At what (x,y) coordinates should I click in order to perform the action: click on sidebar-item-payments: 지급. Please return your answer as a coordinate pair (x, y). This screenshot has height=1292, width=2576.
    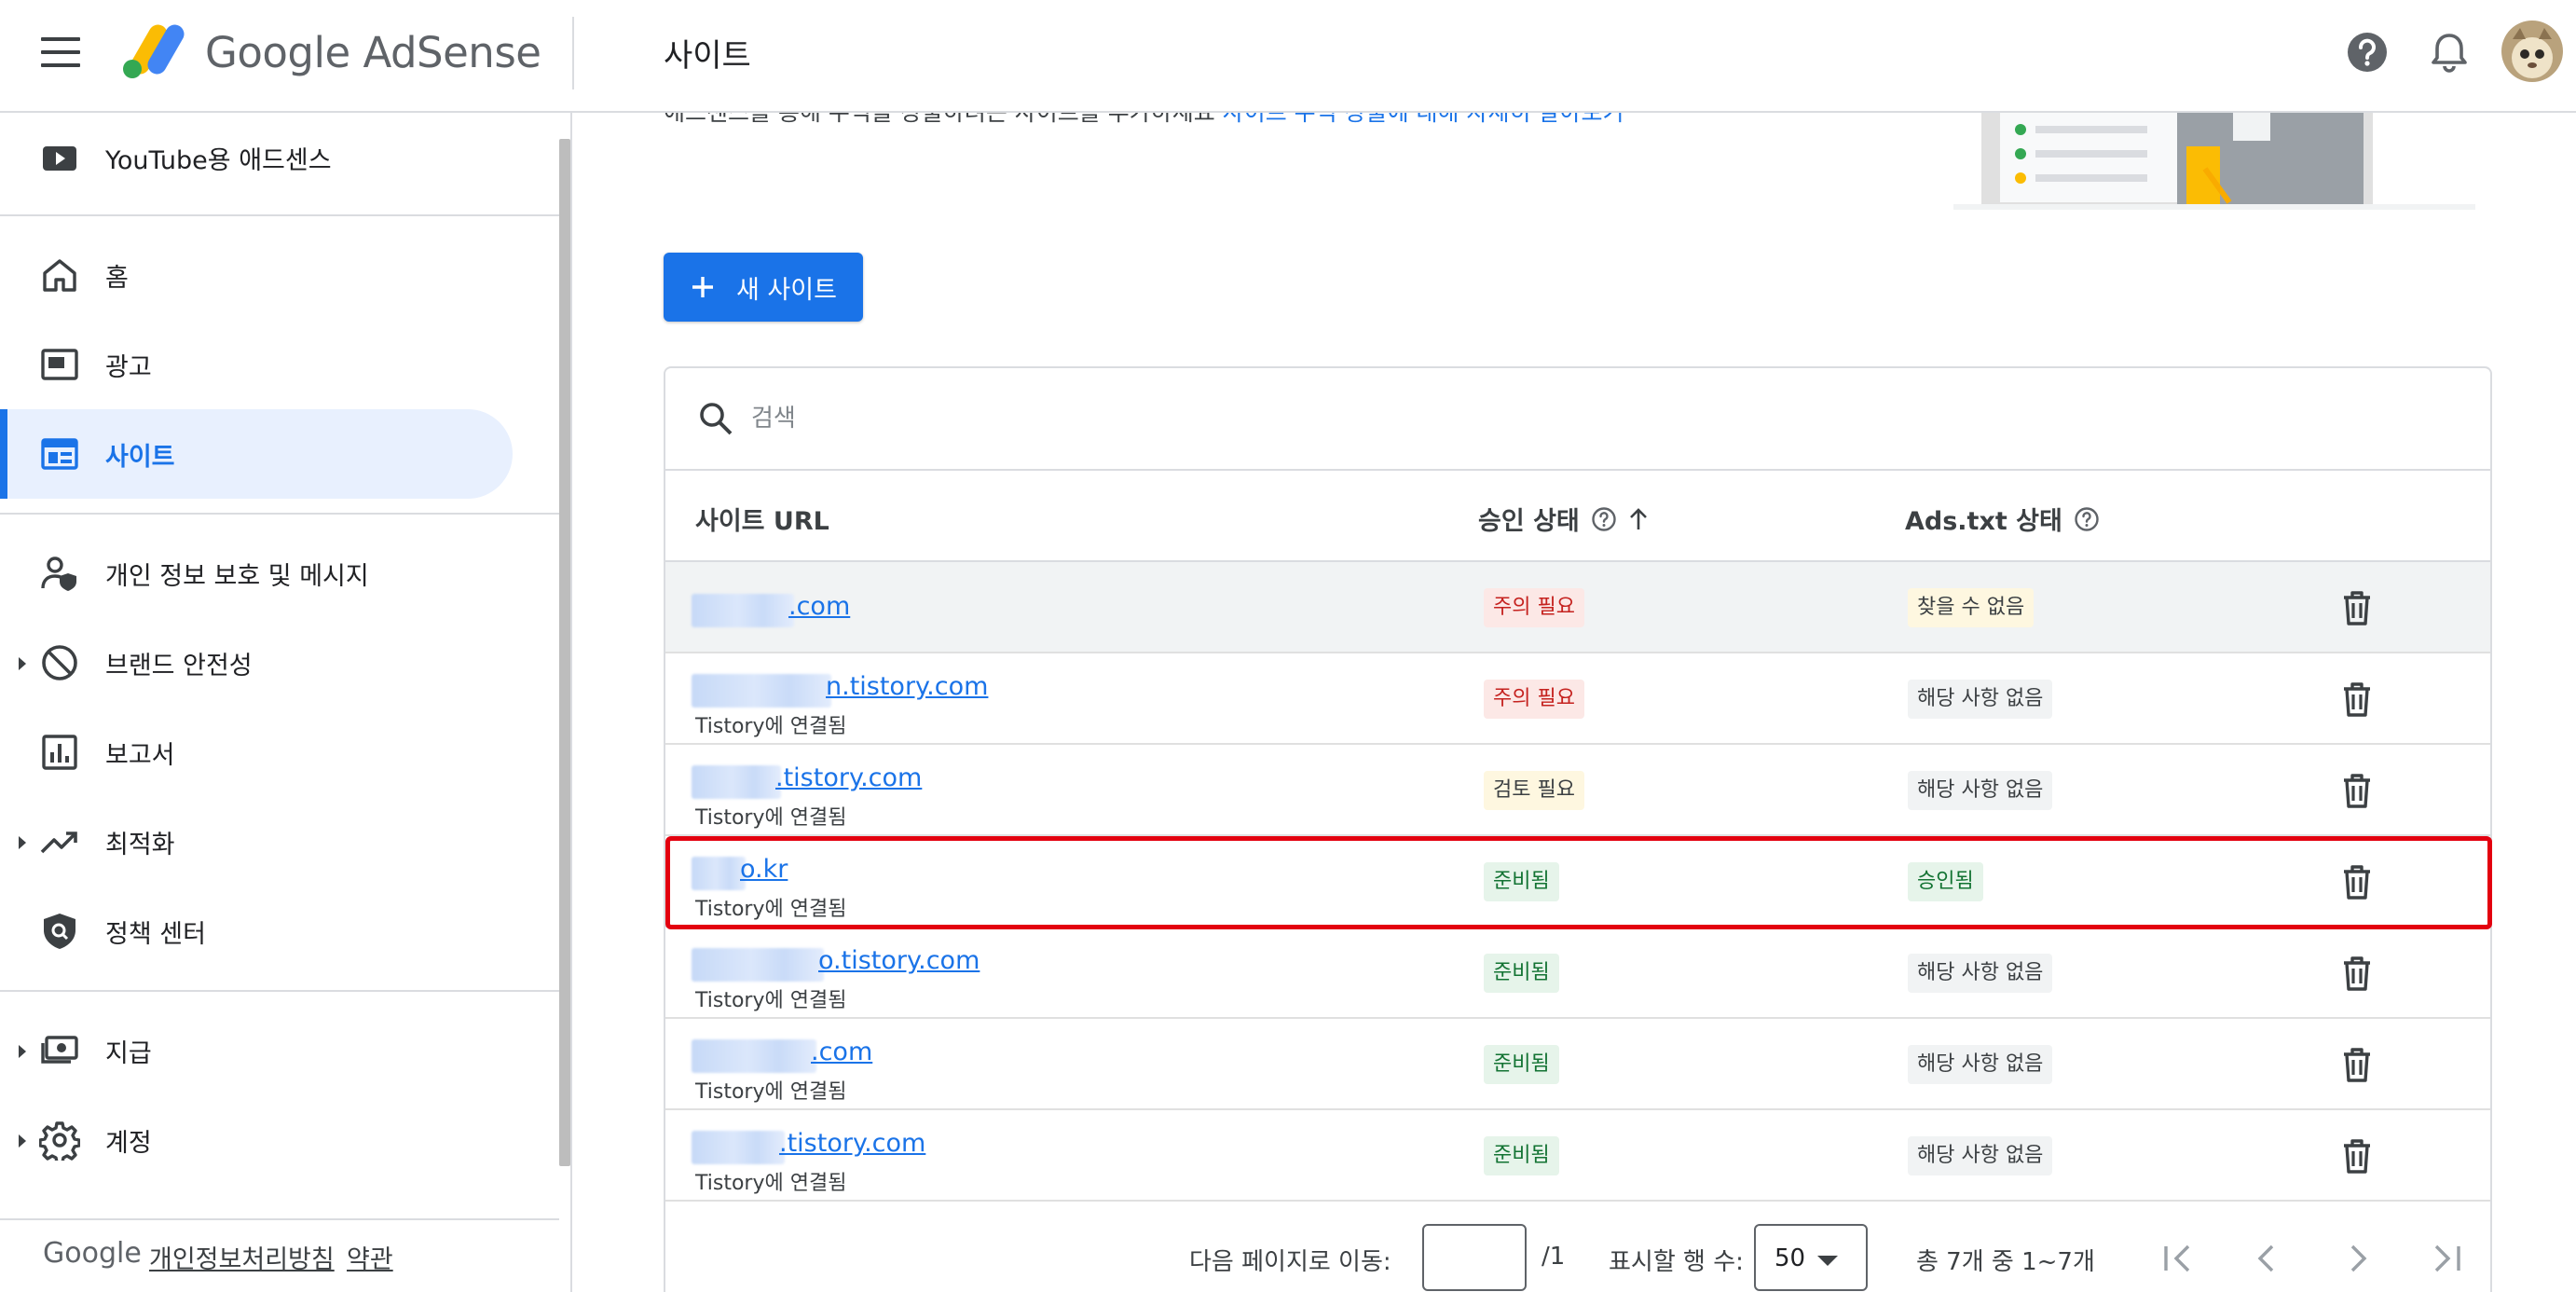
    Looking at the image, I should click on (256, 1050).